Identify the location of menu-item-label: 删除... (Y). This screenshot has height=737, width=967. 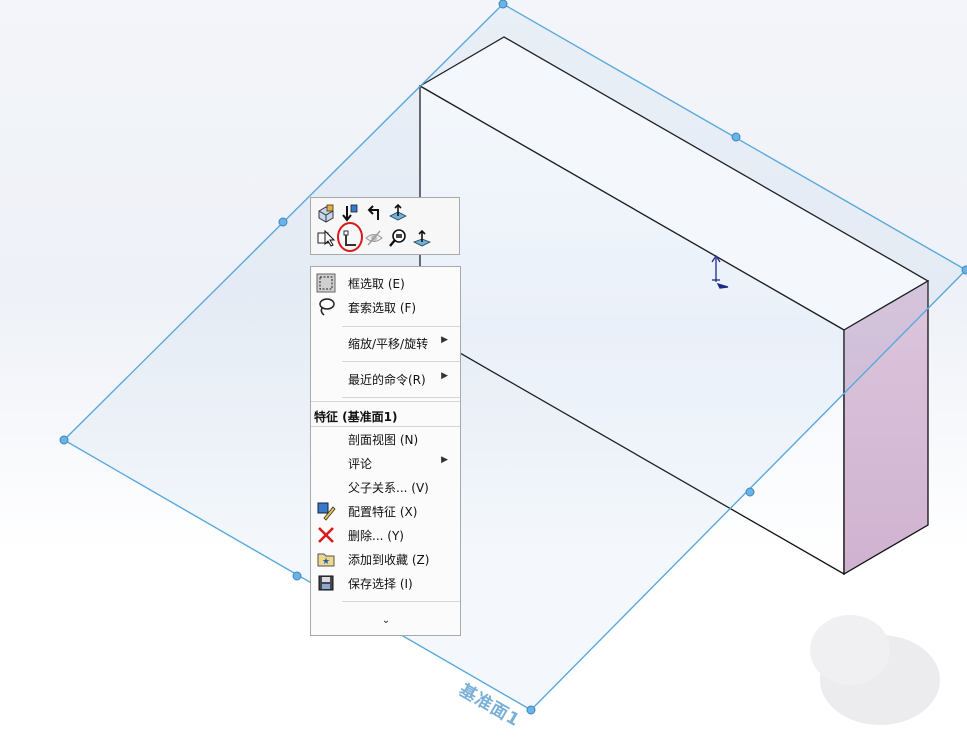
(376, 536).